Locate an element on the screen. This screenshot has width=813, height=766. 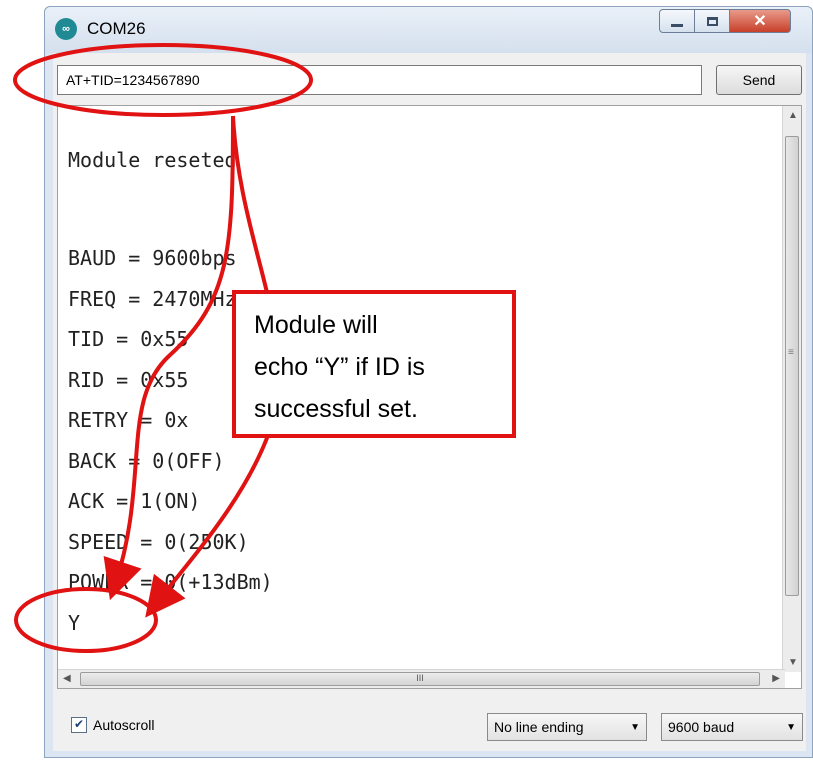
horizontal-scroll-thumb: III is located at coordinates (420, 679).